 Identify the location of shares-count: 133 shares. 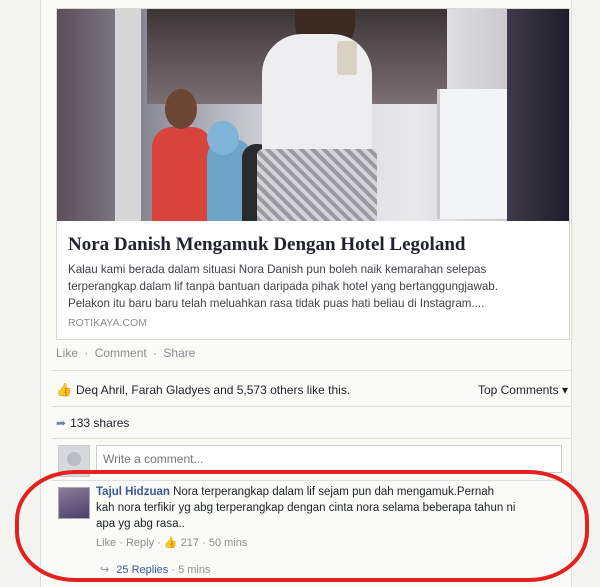
(100, 423).